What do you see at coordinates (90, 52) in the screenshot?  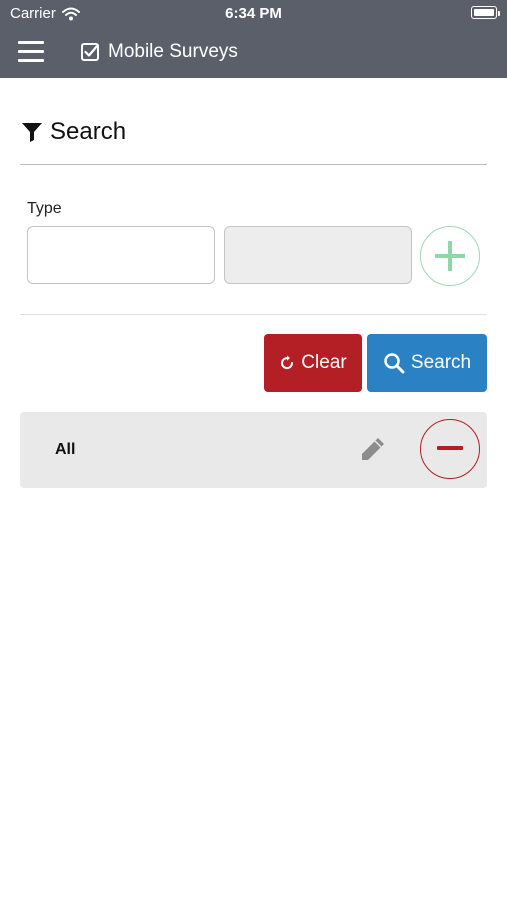 I see `checkbox-icon` at bounding box center [90, 52].